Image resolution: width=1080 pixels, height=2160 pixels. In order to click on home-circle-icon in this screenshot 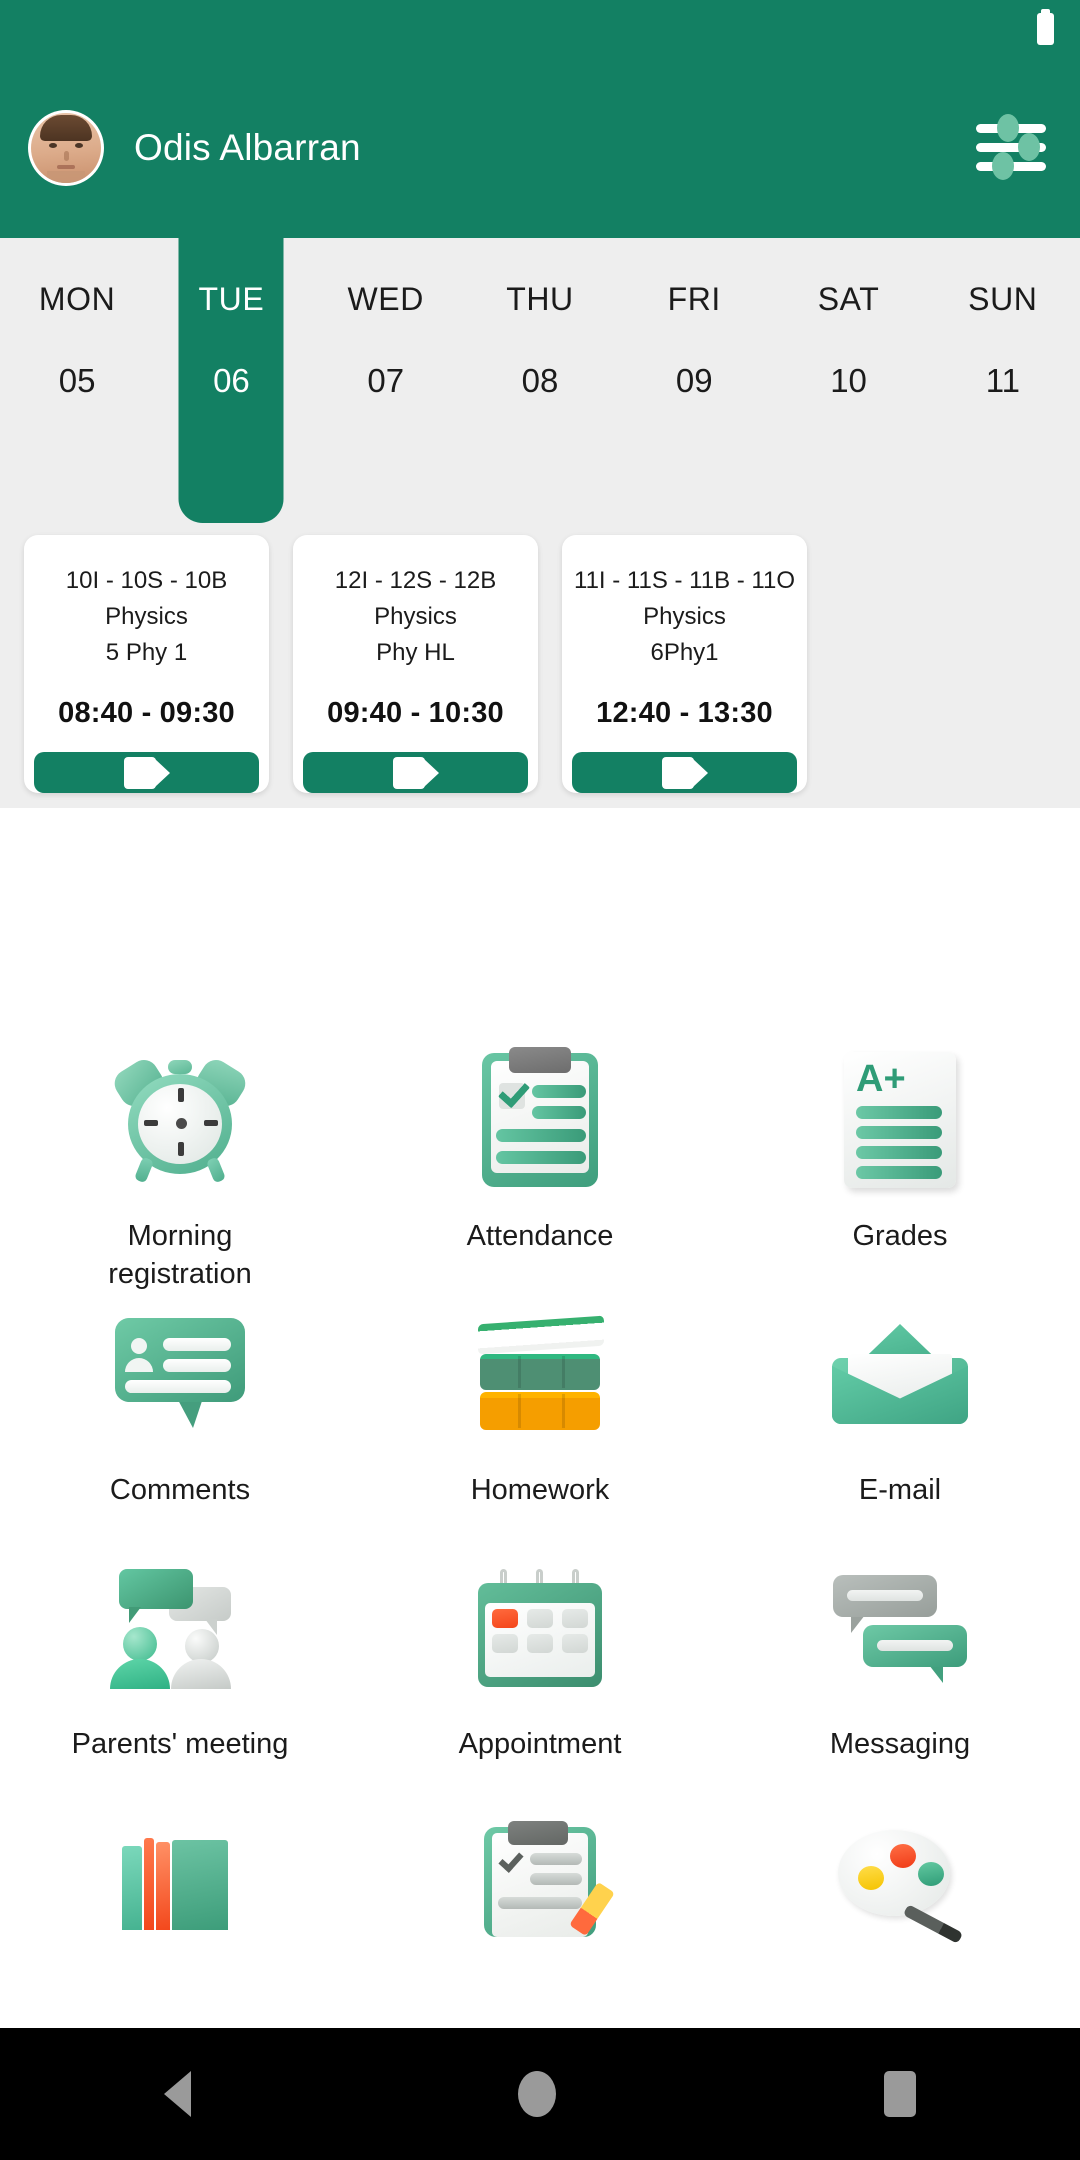, I will do `click(537, 2094)`.